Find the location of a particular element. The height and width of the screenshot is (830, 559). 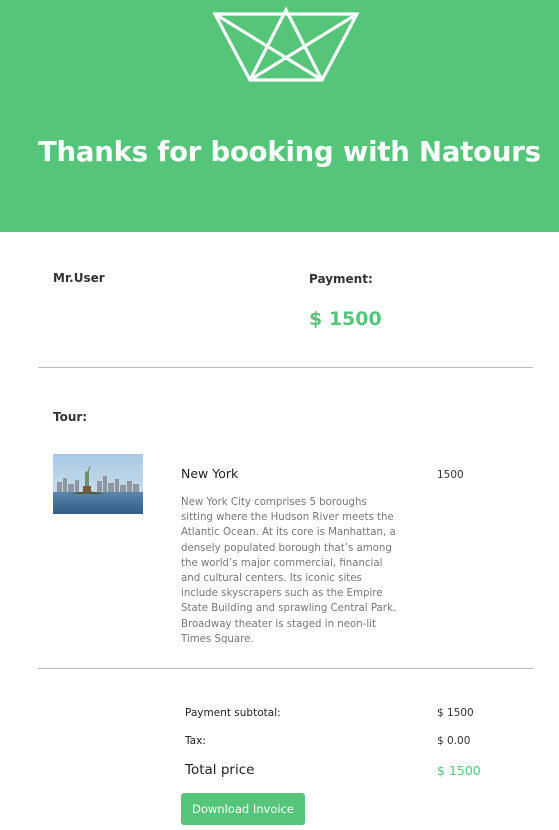

tour-label: Tour: is located at coordinates (70, 417).